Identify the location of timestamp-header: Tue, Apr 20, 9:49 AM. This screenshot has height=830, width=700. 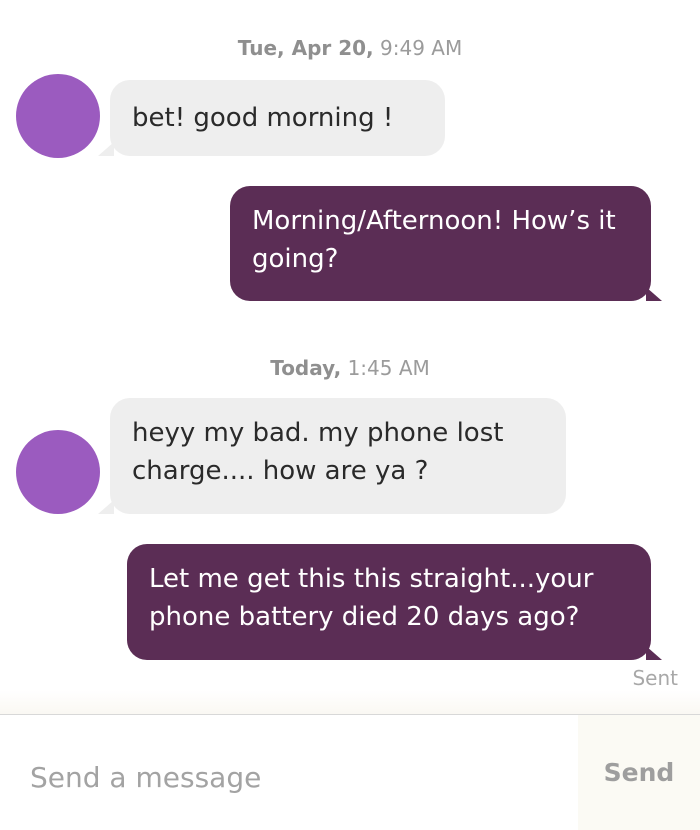
(350, 48).